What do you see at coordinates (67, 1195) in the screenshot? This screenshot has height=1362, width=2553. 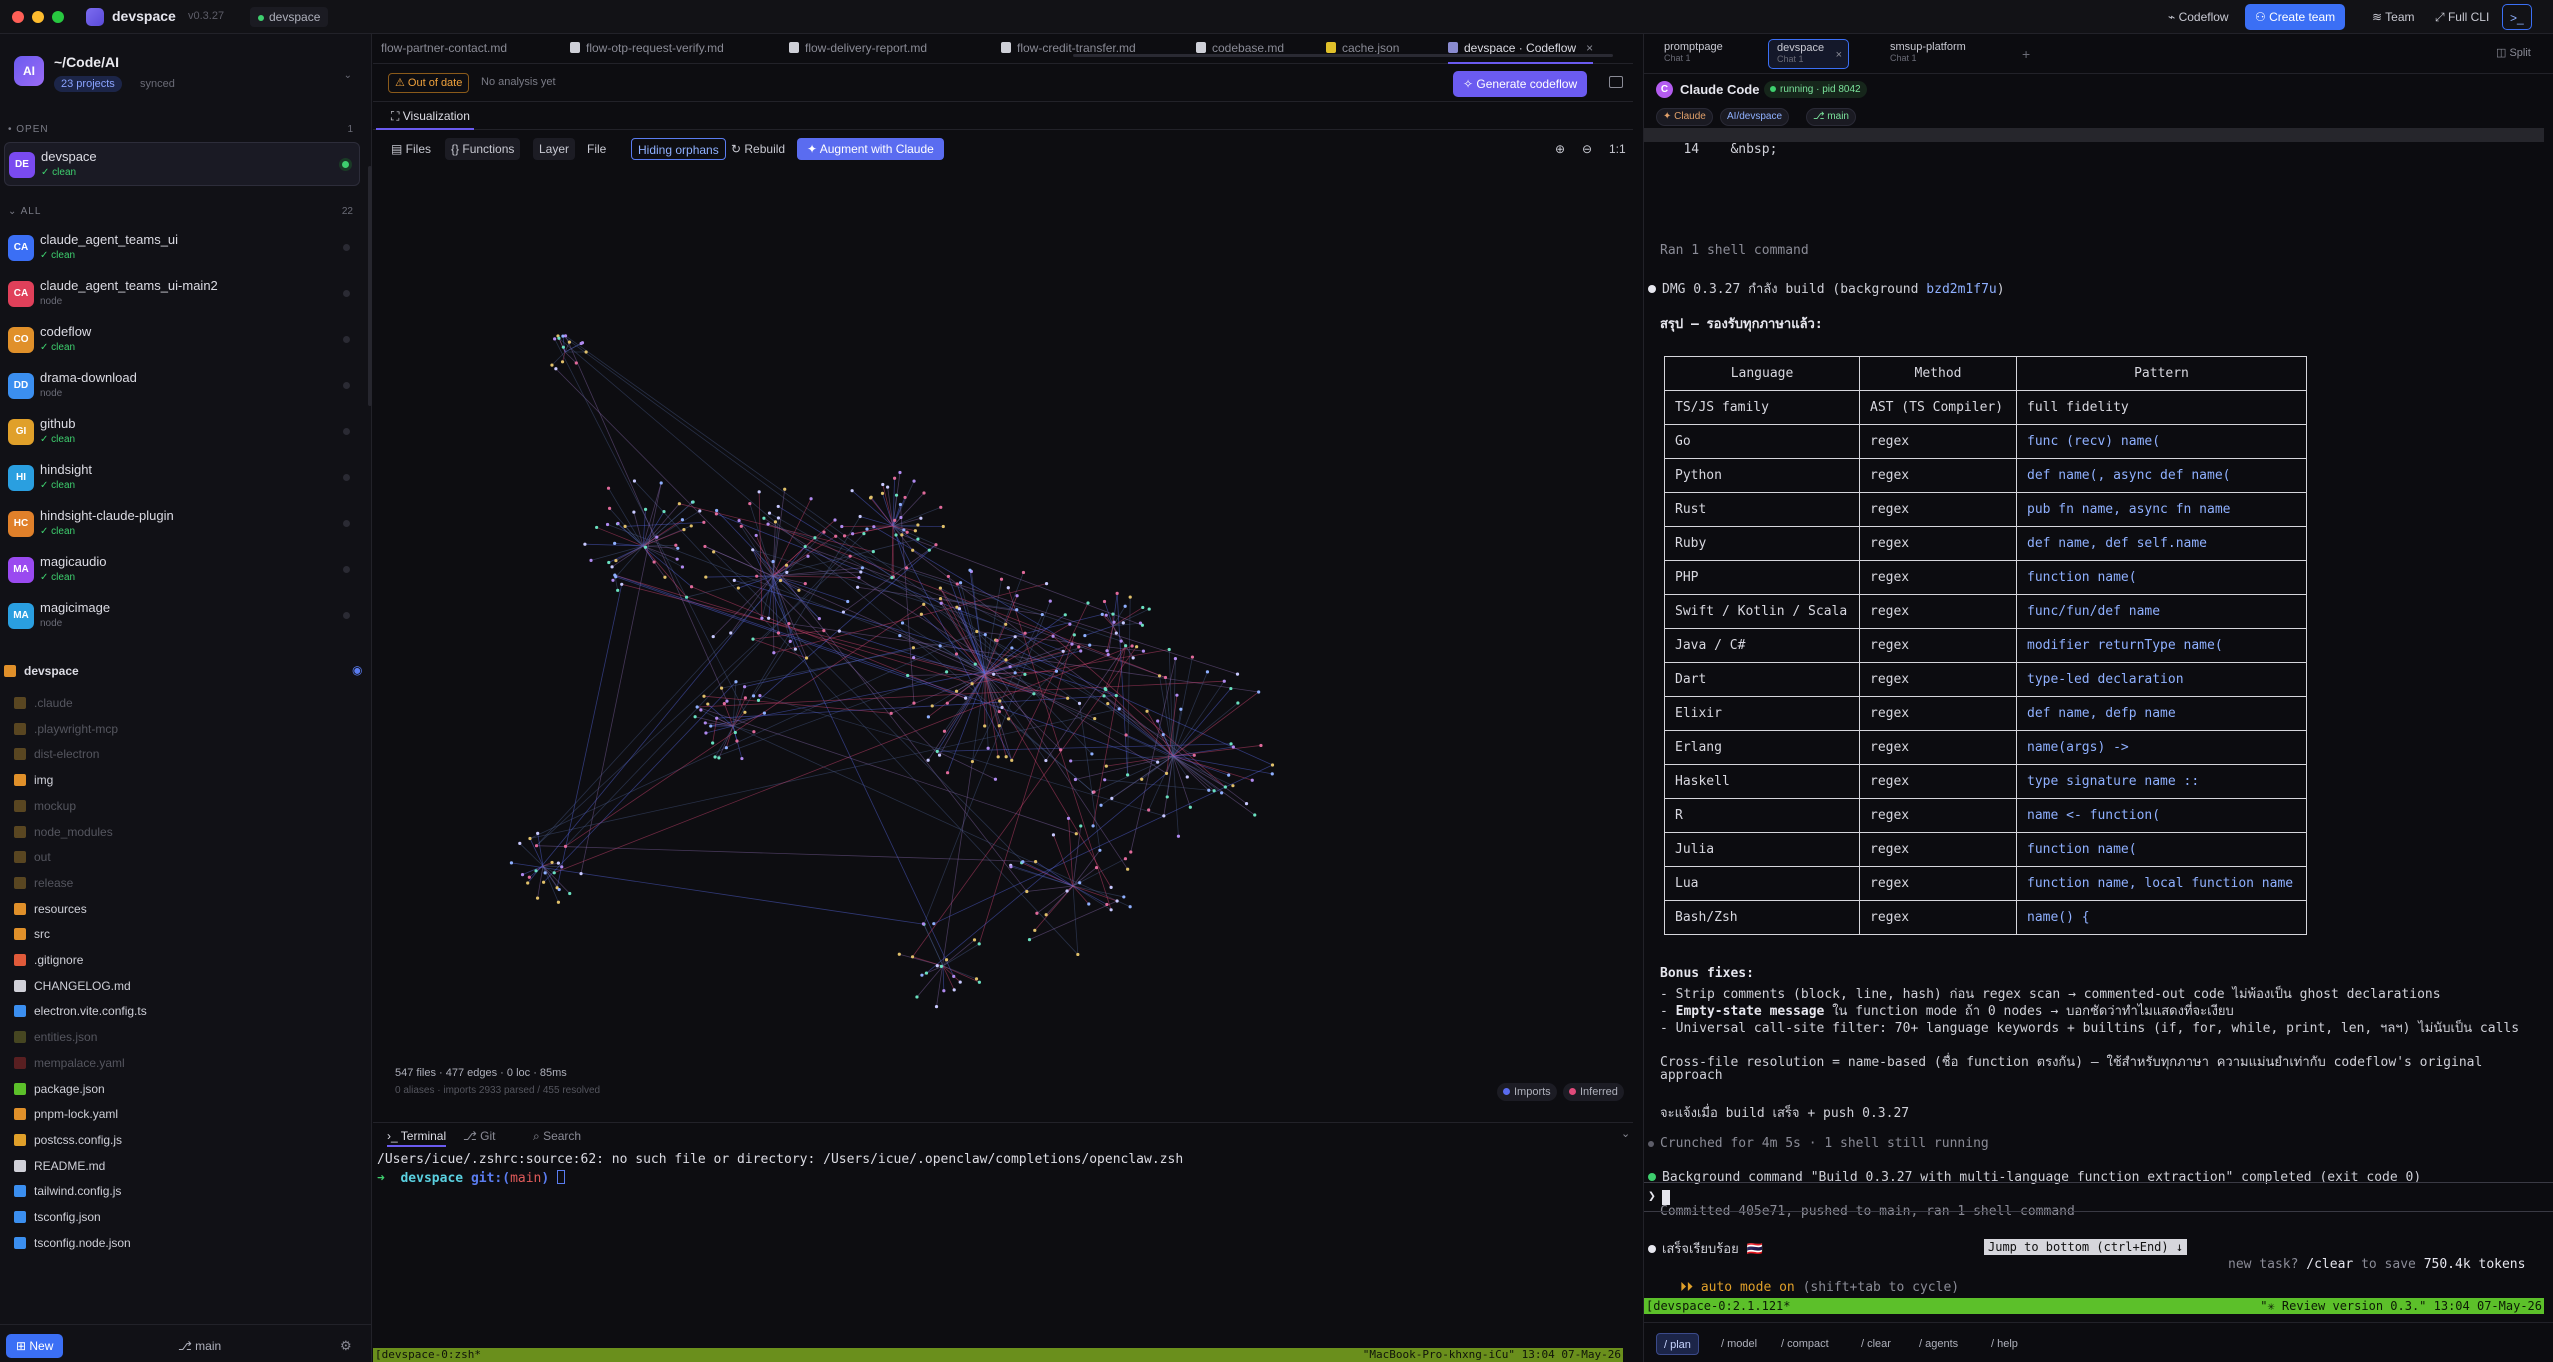 I see `file-tree-item: tailwind.config.js` at bounding box center [67, 1195].